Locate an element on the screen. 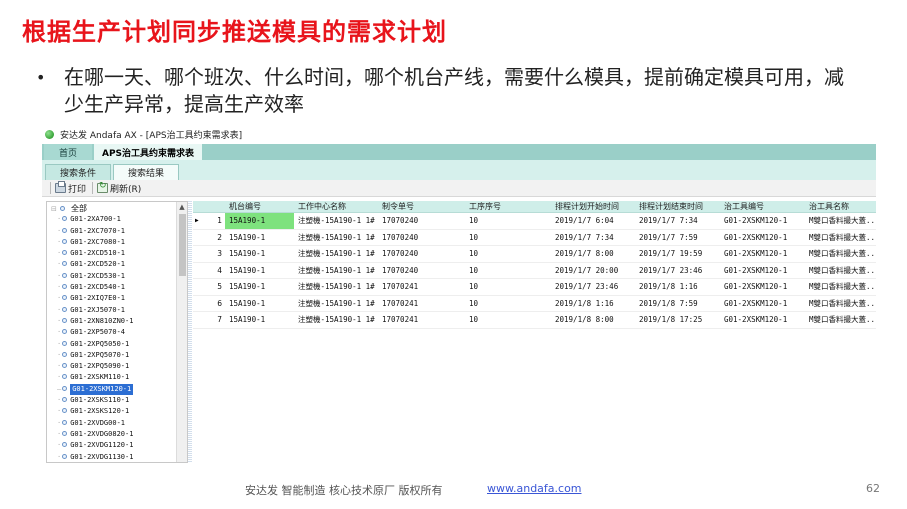 The image size is (907, 509). tab-search-results: 搜索结果 is located at coordinates (146, 172).